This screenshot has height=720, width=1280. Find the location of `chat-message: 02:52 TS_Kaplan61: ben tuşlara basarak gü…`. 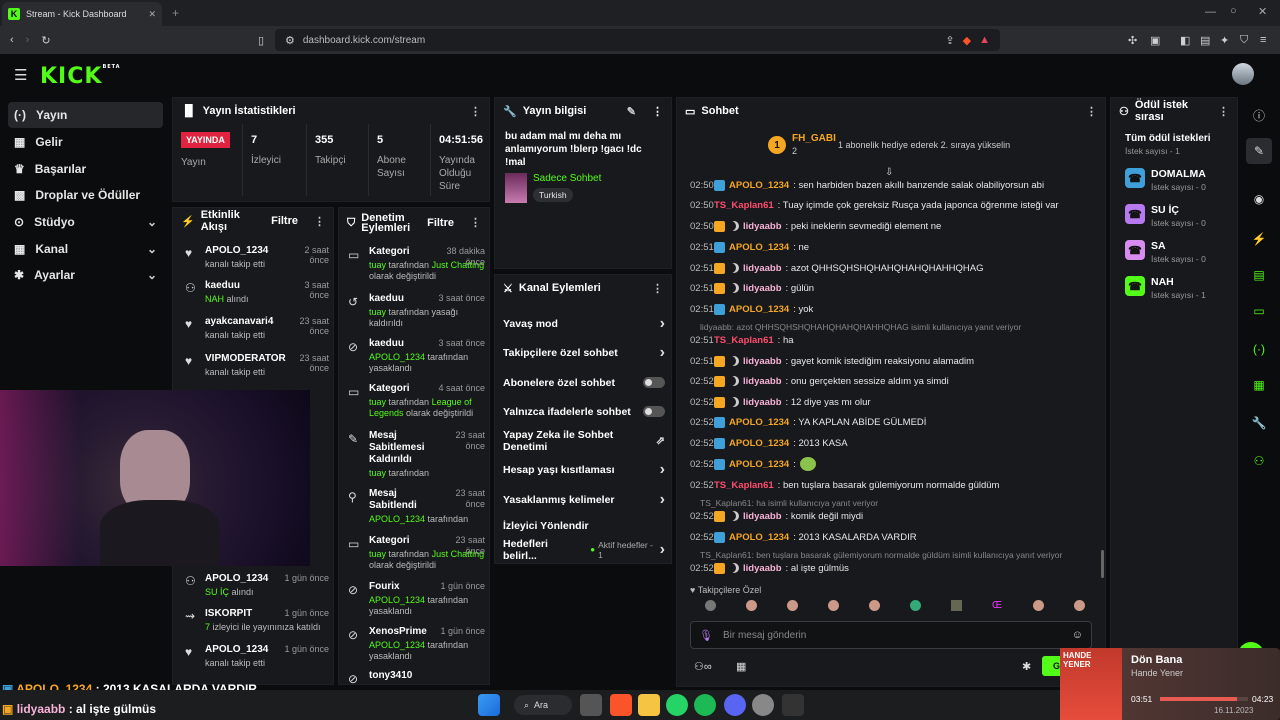

chat-message: 02:52 TS_Kaplan61: ben tuşlara basarak gü… is located at coordinates (895, 485).